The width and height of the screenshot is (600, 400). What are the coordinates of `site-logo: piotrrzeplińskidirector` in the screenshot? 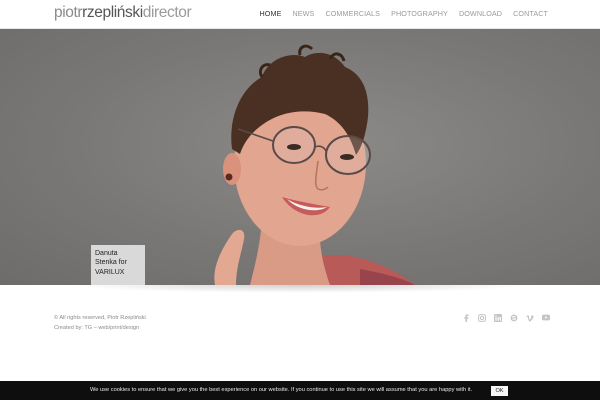 It's located at (123, 13).